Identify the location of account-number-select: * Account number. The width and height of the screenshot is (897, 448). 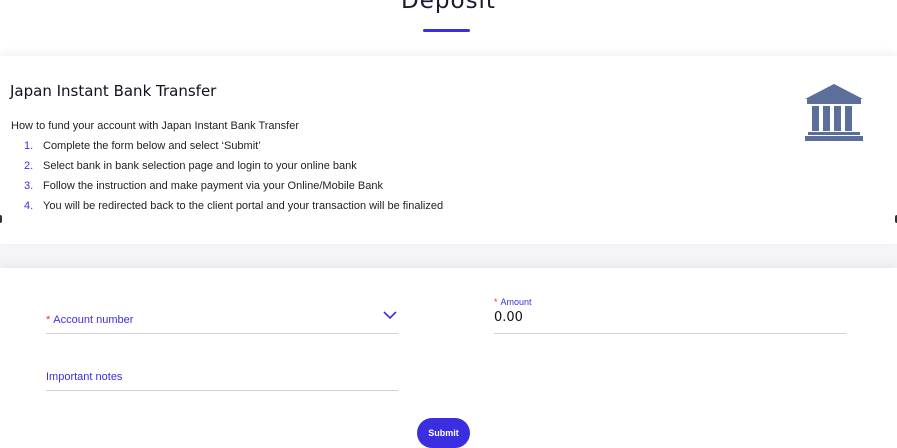
(222, 320).